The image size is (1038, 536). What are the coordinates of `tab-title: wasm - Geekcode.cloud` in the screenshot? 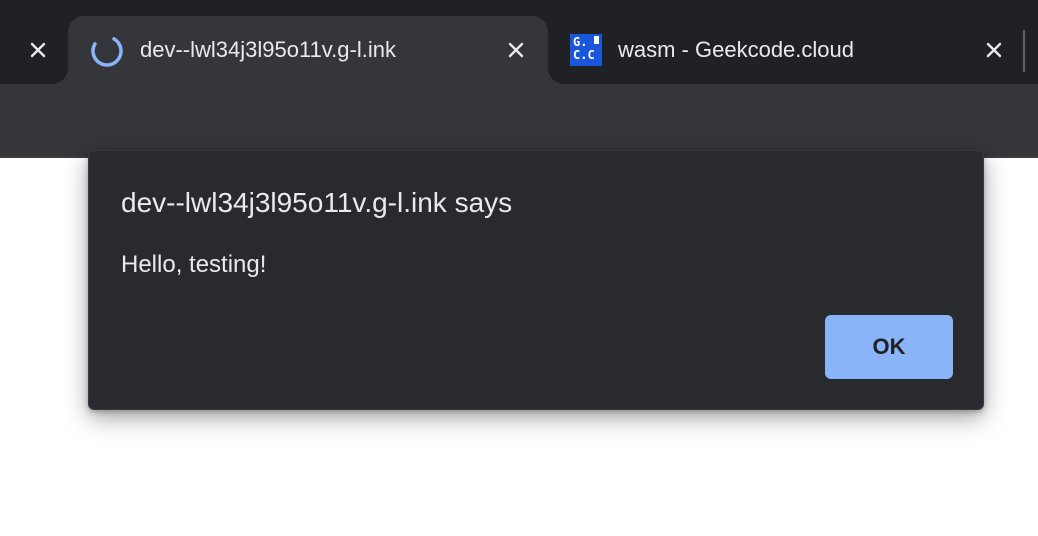 It's located at (736, 49).